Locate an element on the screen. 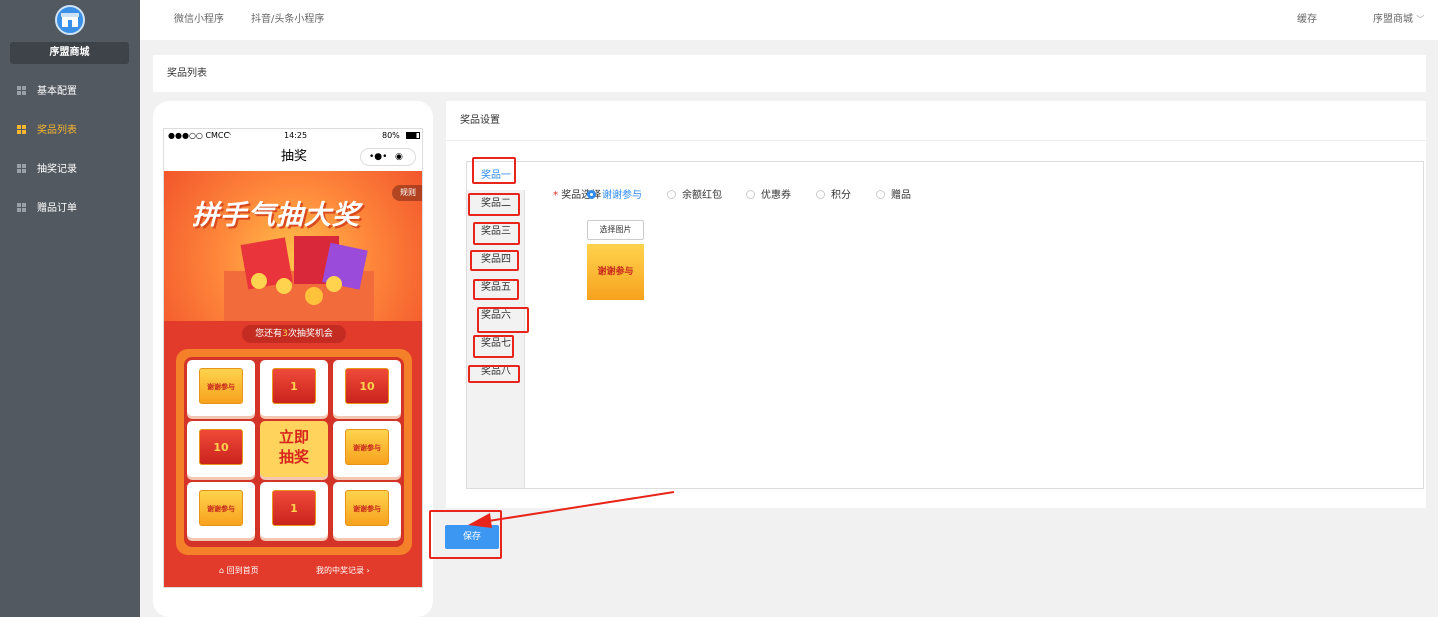 The image size is (1438, 617). brand: 序盟商城 is located at coordinates (70, 35).